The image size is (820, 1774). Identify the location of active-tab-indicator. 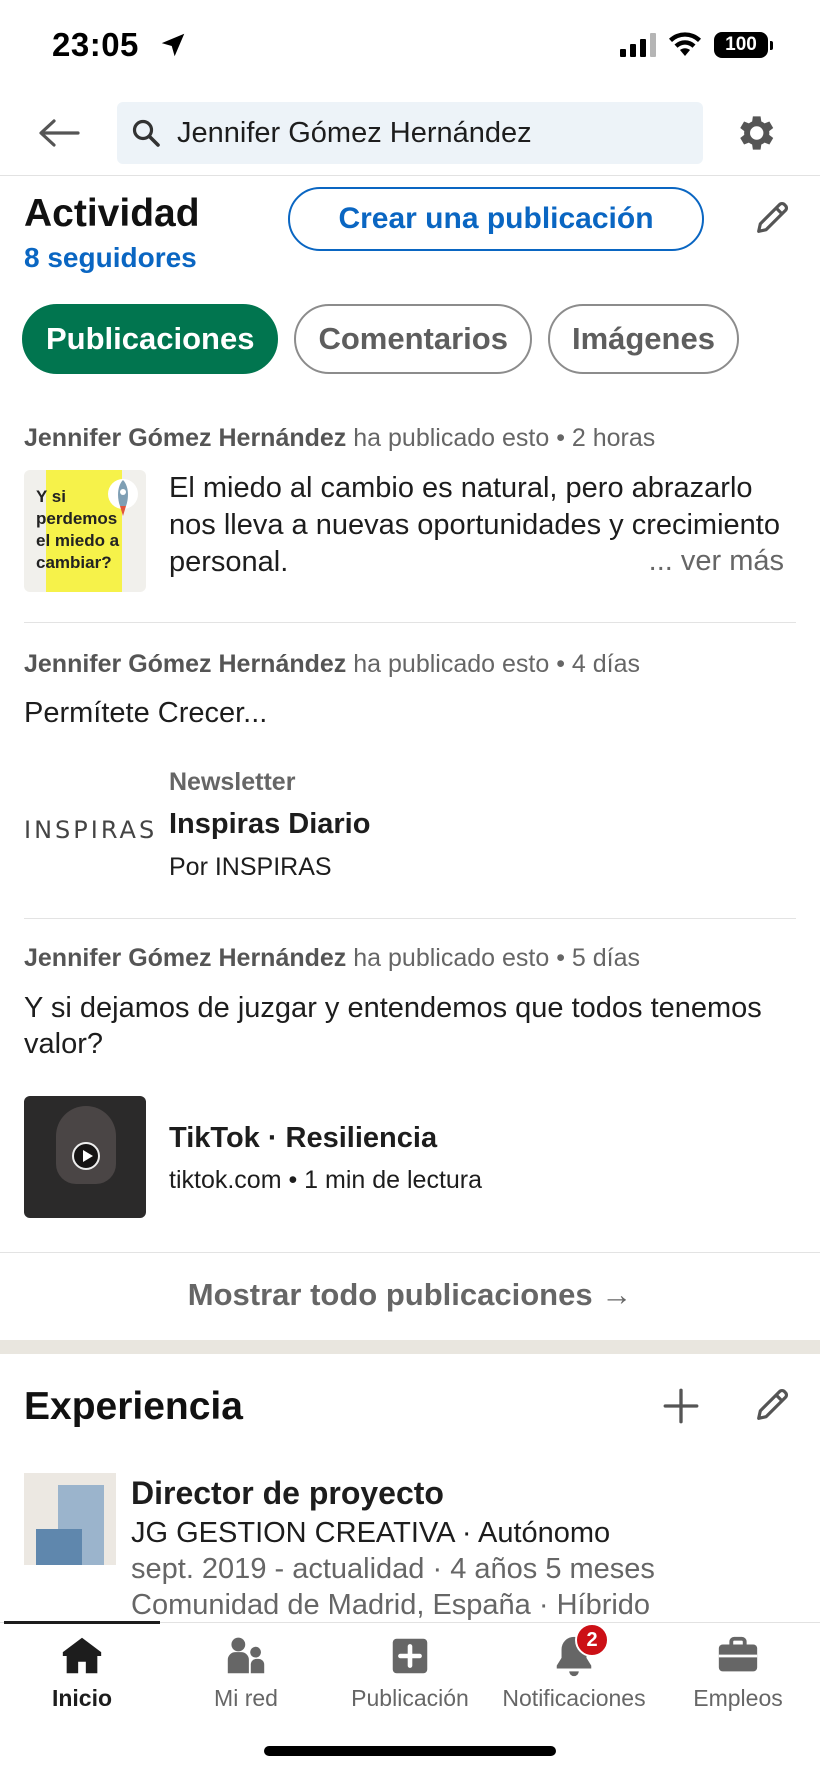
(82, 1622).